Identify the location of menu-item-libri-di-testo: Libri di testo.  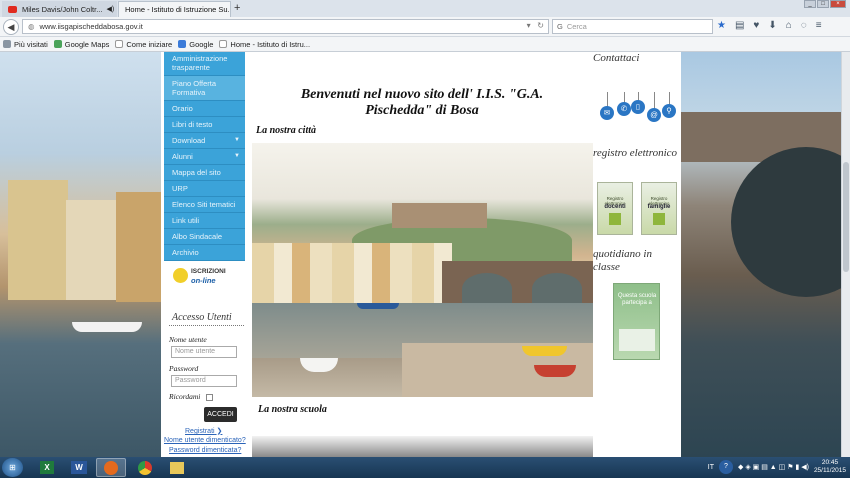
(204, 125).